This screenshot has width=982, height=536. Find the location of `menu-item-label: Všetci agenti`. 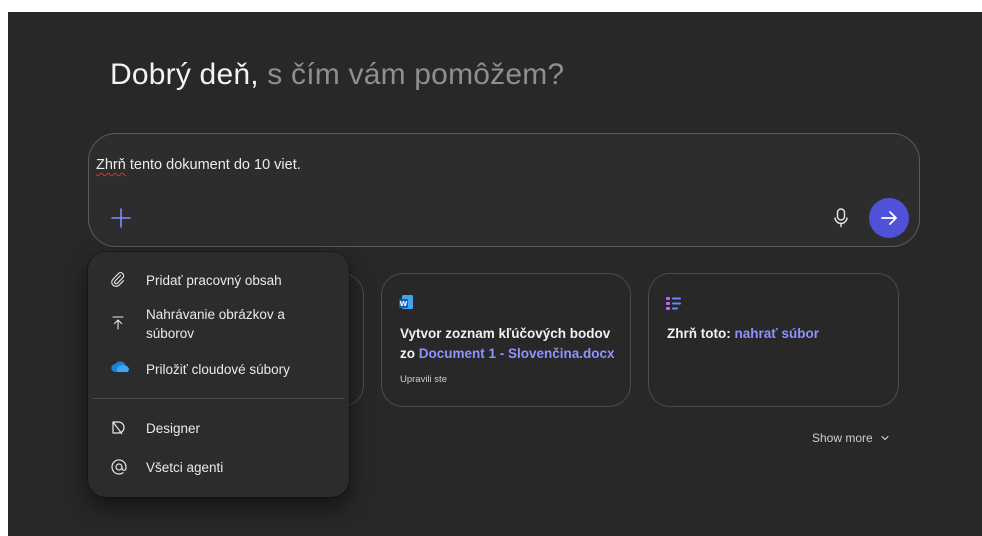

menu-item-label: Všetci agenti is located at coordinates (185, 467).